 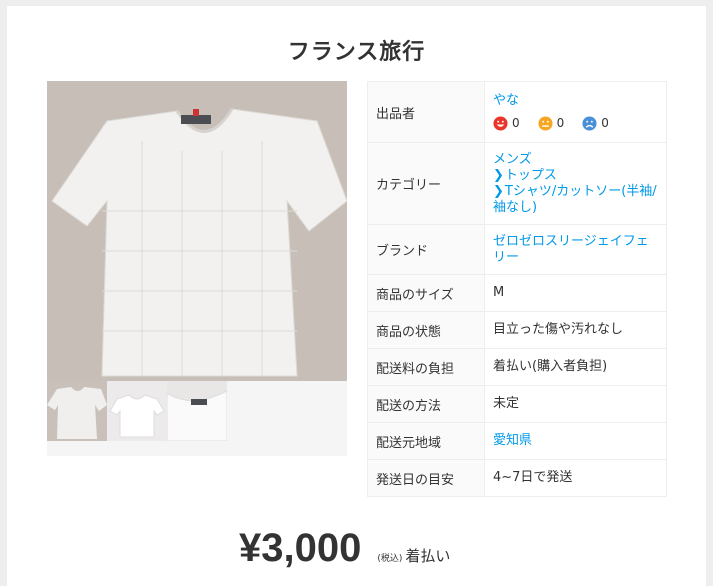 I want to click on rating-bad-count: 0, so click(x=605, y=123).